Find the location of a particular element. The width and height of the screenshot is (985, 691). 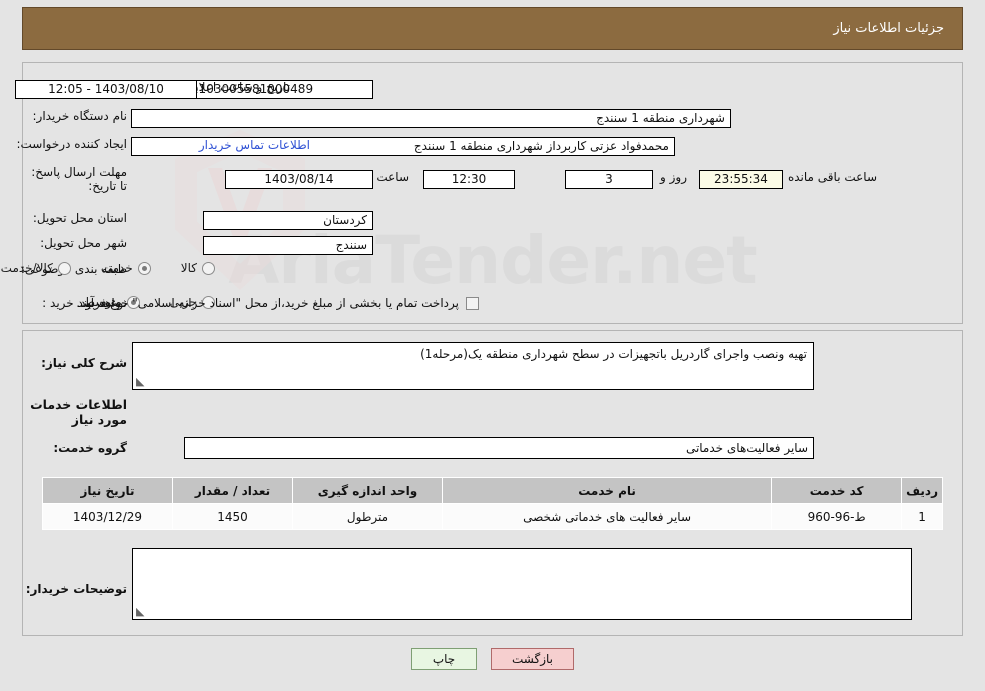

buyer-org-field-wrap: شهرداری منطقه 1 سنندج is located at coordinates (431, 118).